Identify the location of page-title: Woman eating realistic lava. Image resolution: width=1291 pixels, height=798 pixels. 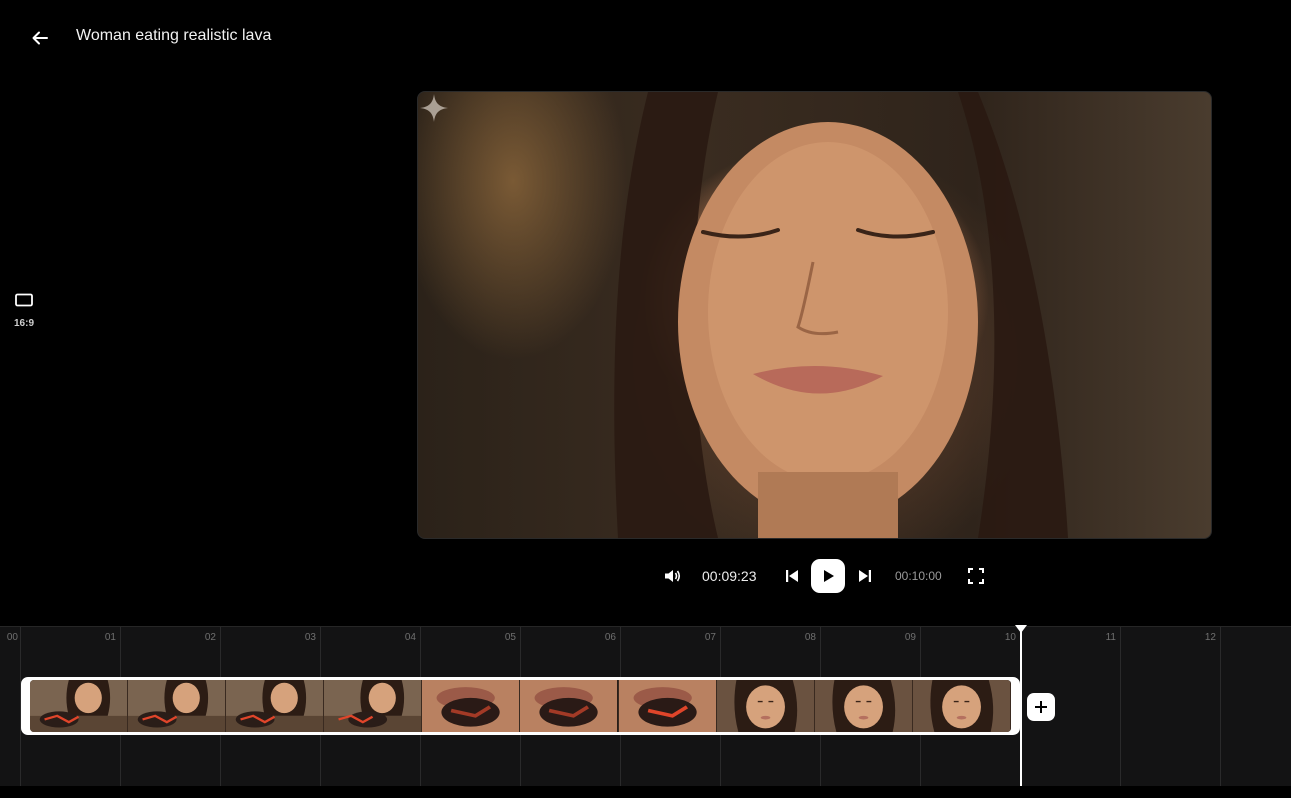
(174, 35).